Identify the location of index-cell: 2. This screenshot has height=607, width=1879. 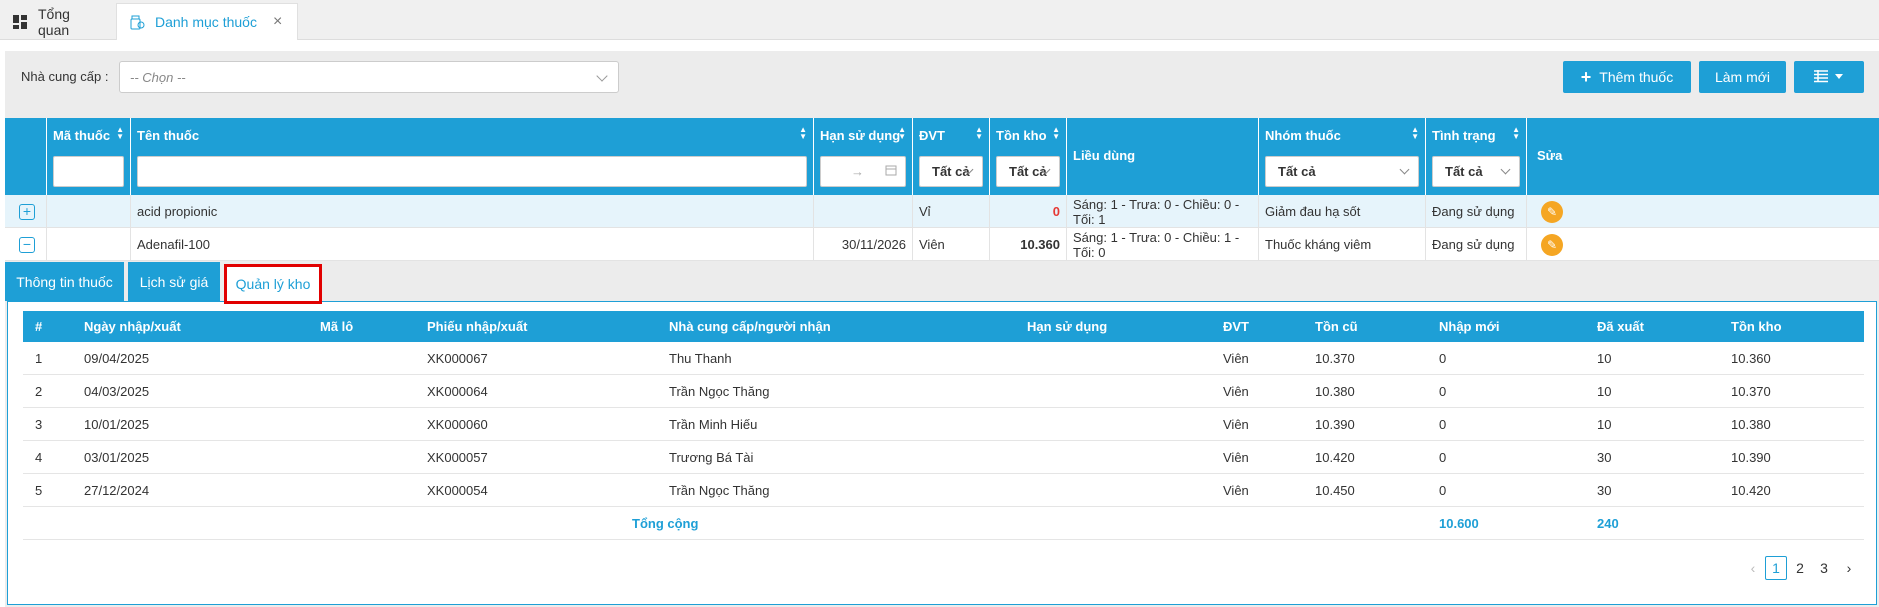
(39, 391).